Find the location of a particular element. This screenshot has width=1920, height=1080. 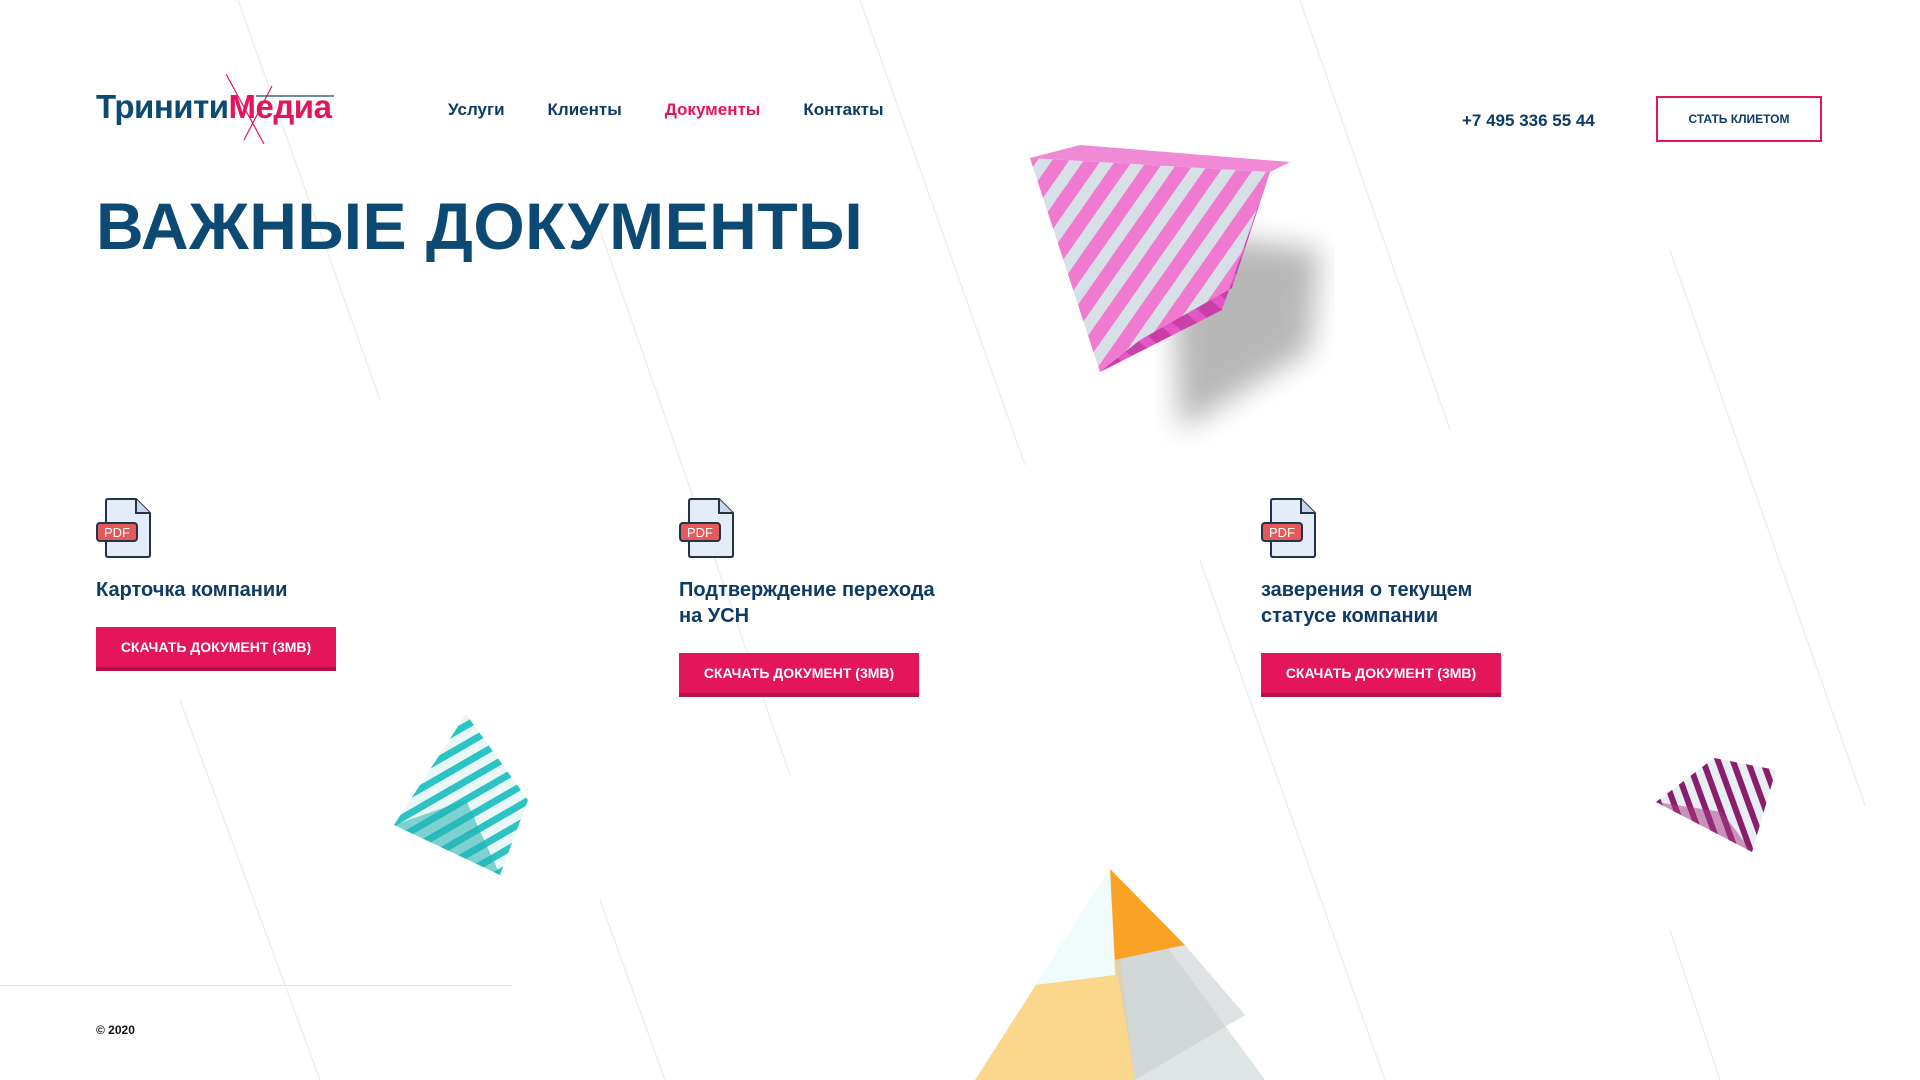

logo-text-part1: Тринити is located at coordinates (162, 106).